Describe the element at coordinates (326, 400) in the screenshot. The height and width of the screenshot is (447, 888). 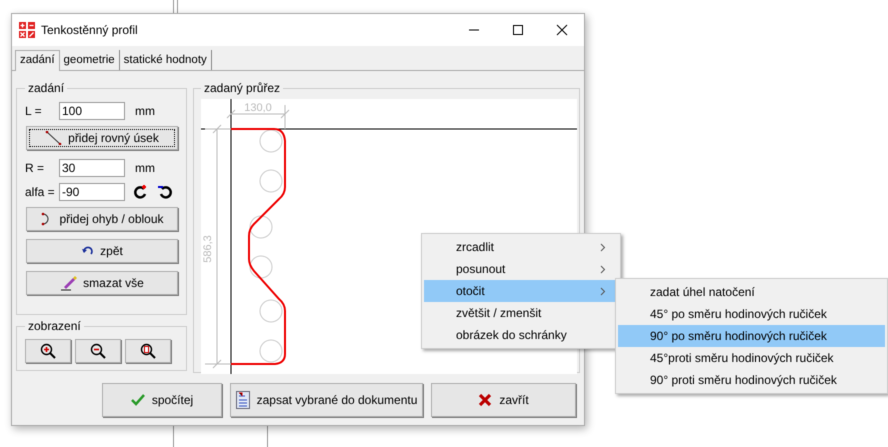
I see `dialog-button: zapsat vybrané do dokumentu` at that location.